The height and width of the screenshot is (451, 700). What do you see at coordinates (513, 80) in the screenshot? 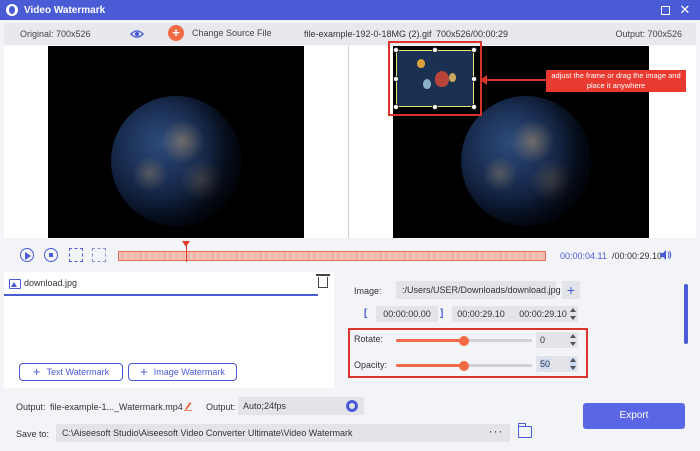
I see `annotation-arrow` at bounding box center [513, 80].